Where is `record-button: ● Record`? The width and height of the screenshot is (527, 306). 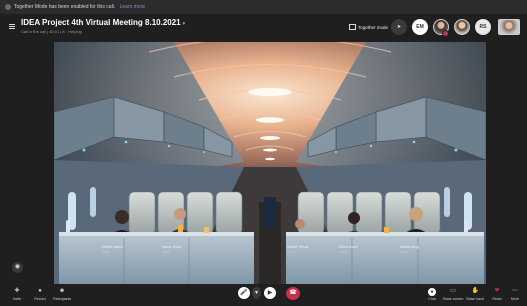
record-button: ● Record is located at coordinates (40, 294).